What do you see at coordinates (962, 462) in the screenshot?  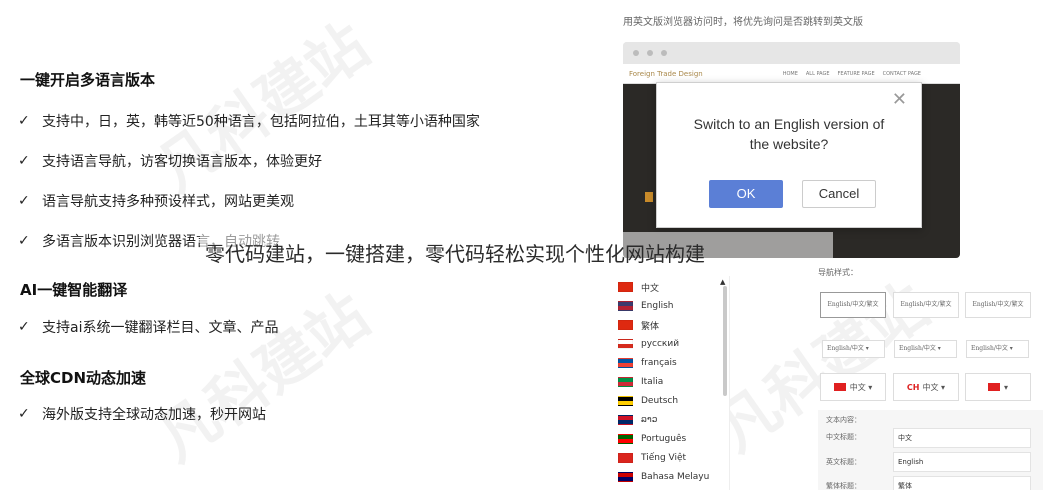 I see `title-input: English` at bounding box center [962, 462].